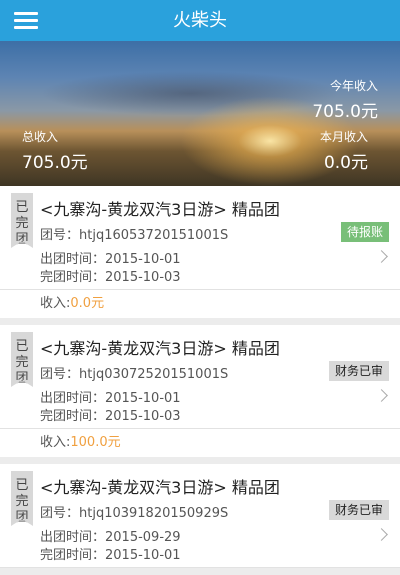  I want to click on tour-number: 团号：htjq16053720151001S, so click(134, 235).